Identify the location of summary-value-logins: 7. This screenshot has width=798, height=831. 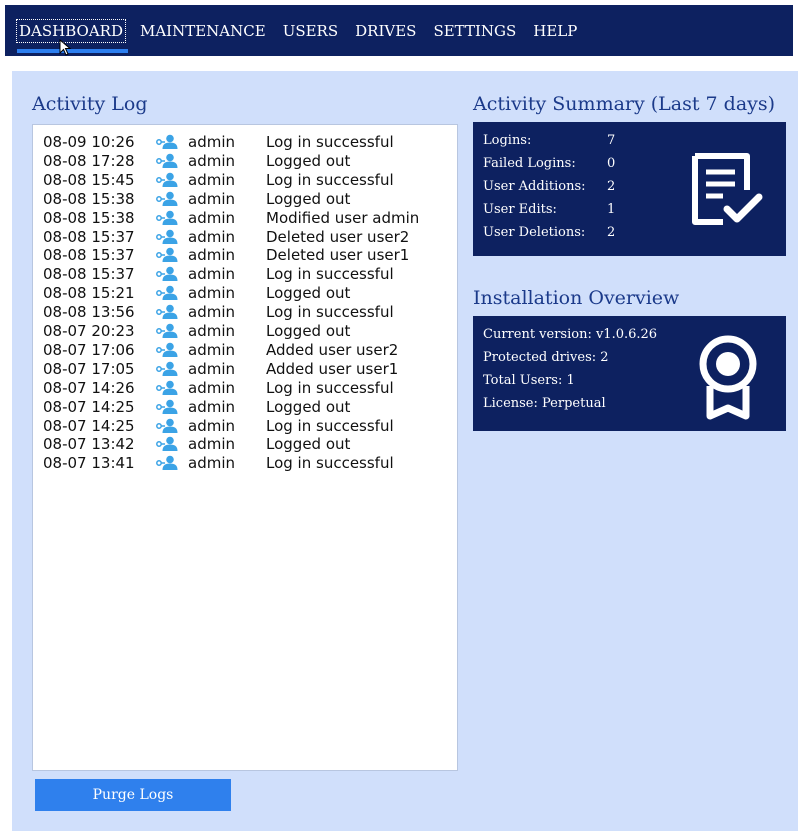
(611, 140).